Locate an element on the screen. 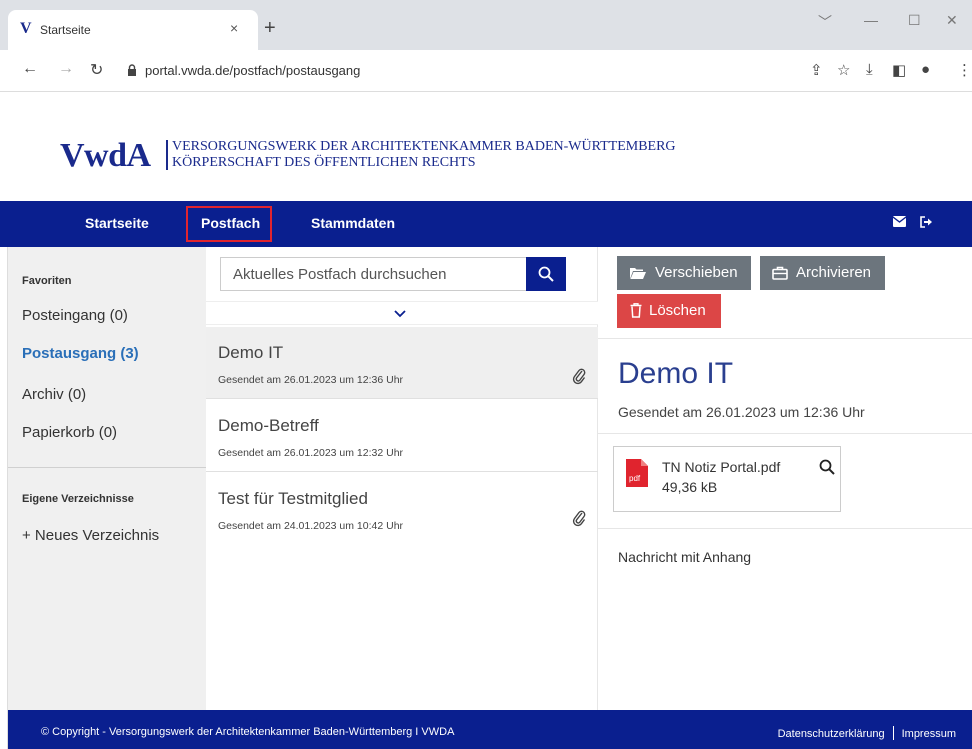 Image resolution: width=972 pixels, height=749 pixels. folder-open-icon is located at coordinates (638, 273).